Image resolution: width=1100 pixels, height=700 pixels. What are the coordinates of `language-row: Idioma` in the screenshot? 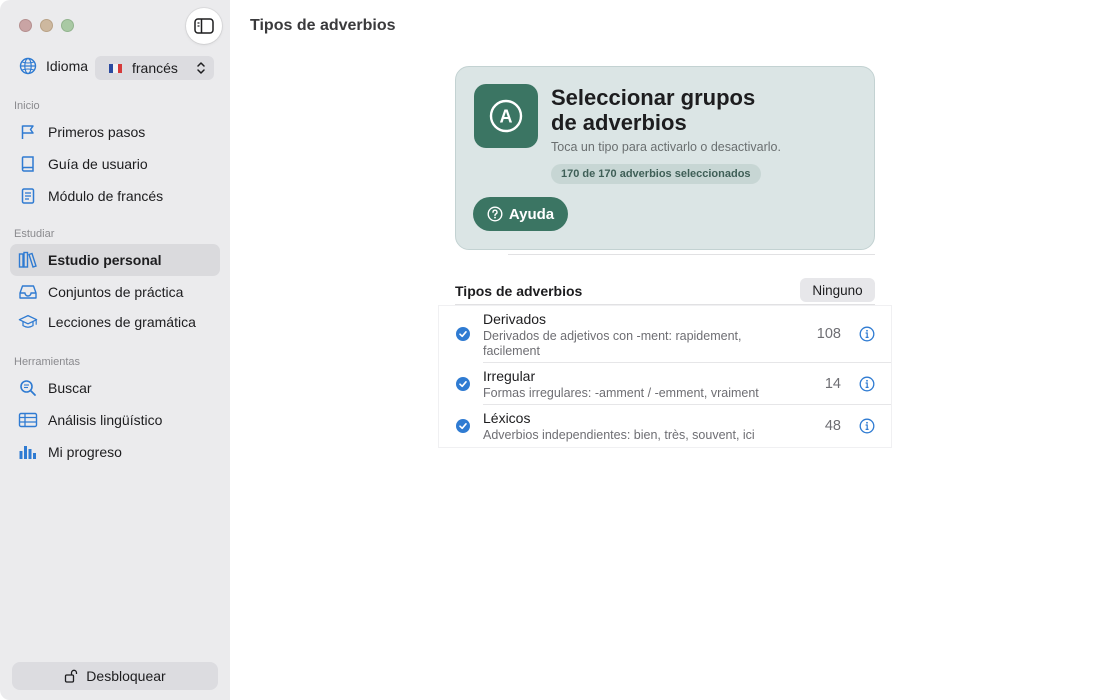 It's located at (53, 66).